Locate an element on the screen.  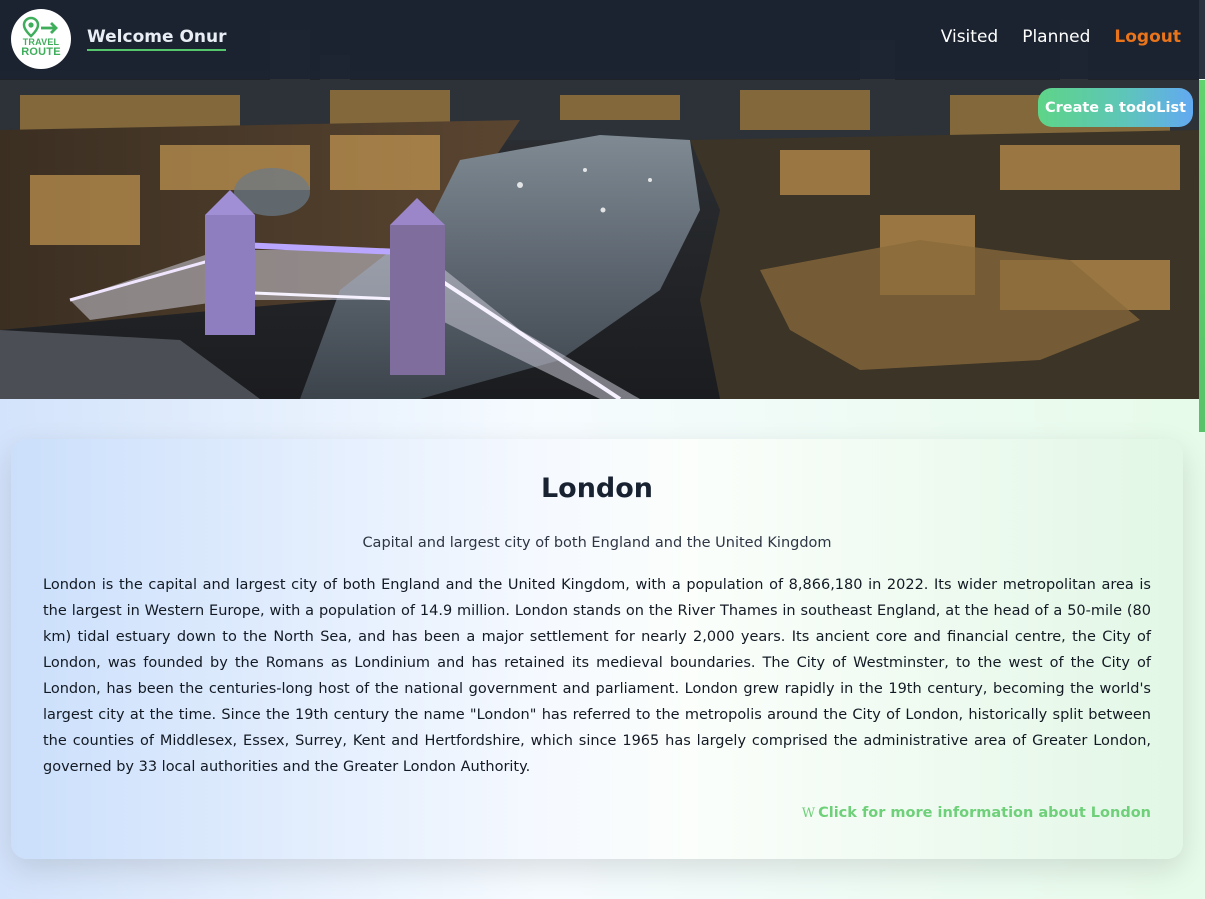
travel-route-pin-arrow-icon is located at coordinates (41, 27).